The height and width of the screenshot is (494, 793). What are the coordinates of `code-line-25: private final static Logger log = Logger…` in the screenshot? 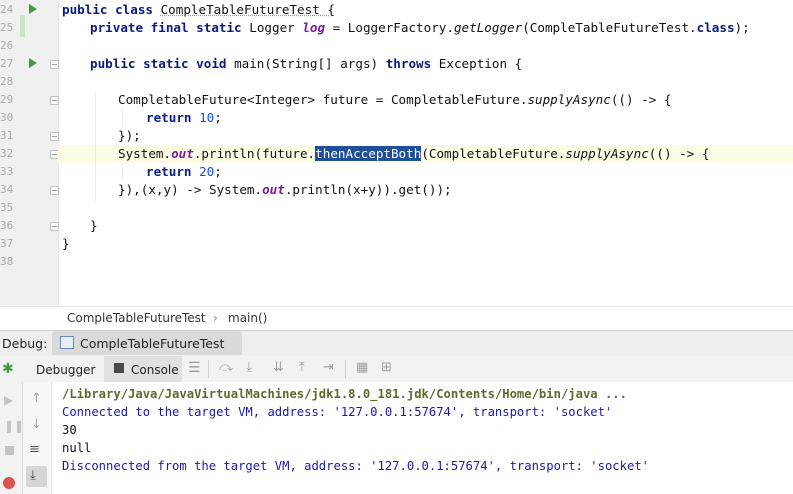 It's located at (420, 27).